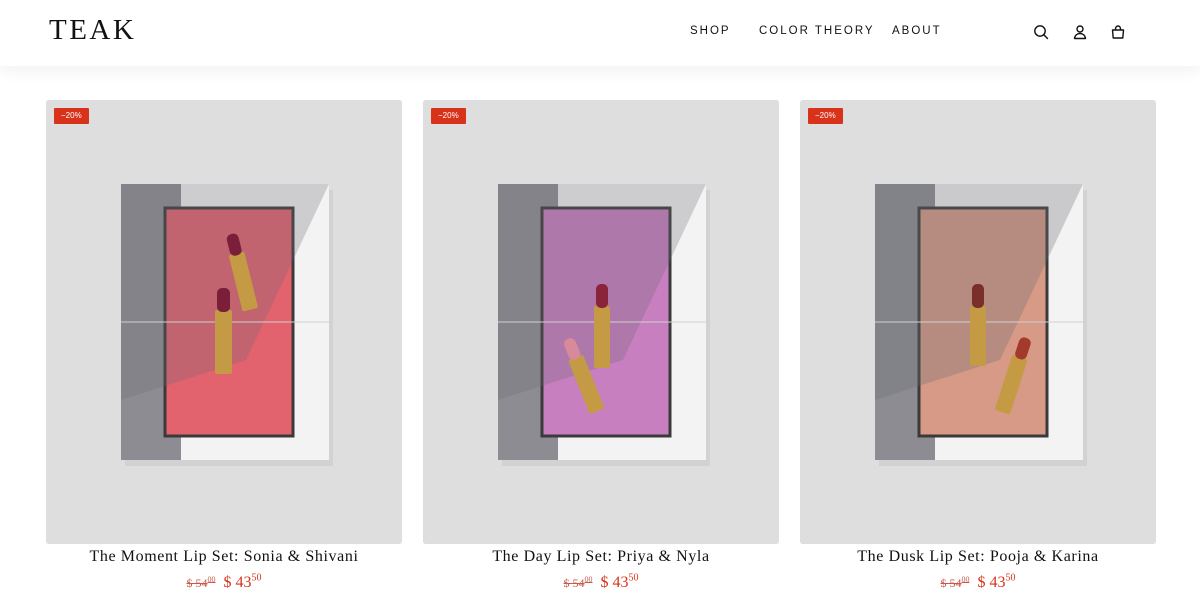 Image resolution: width=1200 pixels, height=600 pixels. What do you see at coordinates (1118, 32) in the screenshot?
I see `bag-icon` at bounding box center [1118, 32].